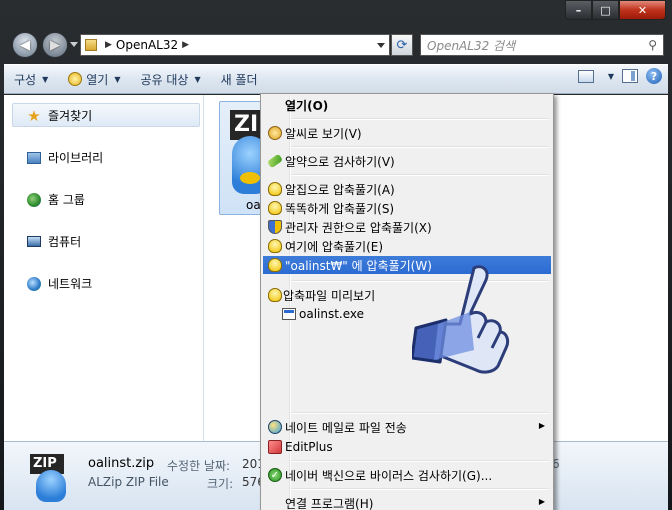  I want to click on detail-file-type: ALZip ZIP File, so click(128, 482).